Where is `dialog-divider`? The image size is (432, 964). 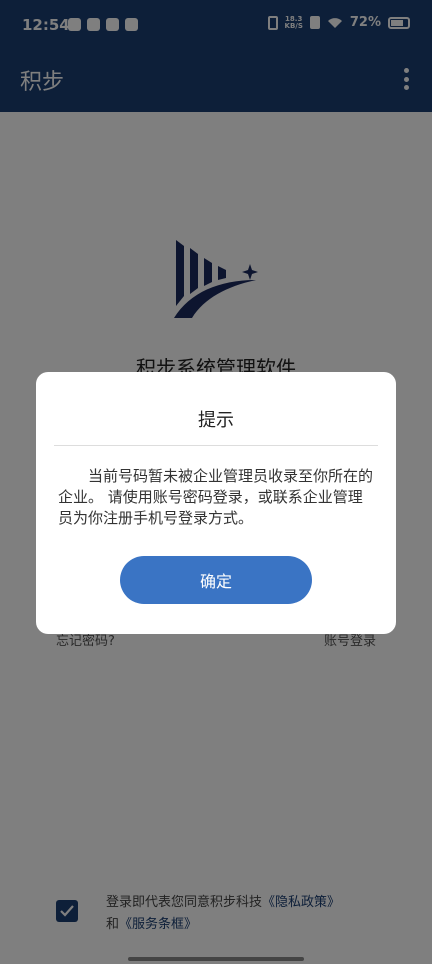
dialog-divider is located at coordinates (216, 445).